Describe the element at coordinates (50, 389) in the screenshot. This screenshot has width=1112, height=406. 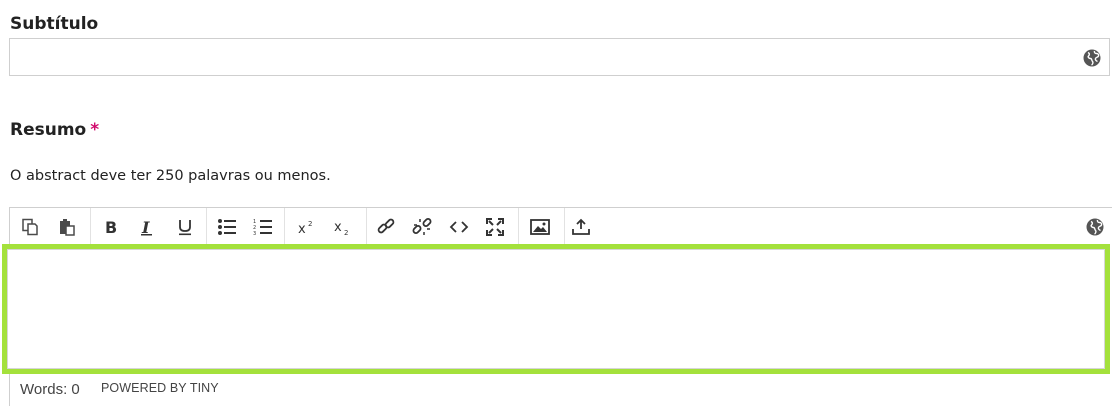
I see `word-count: Words: 0` at that location.